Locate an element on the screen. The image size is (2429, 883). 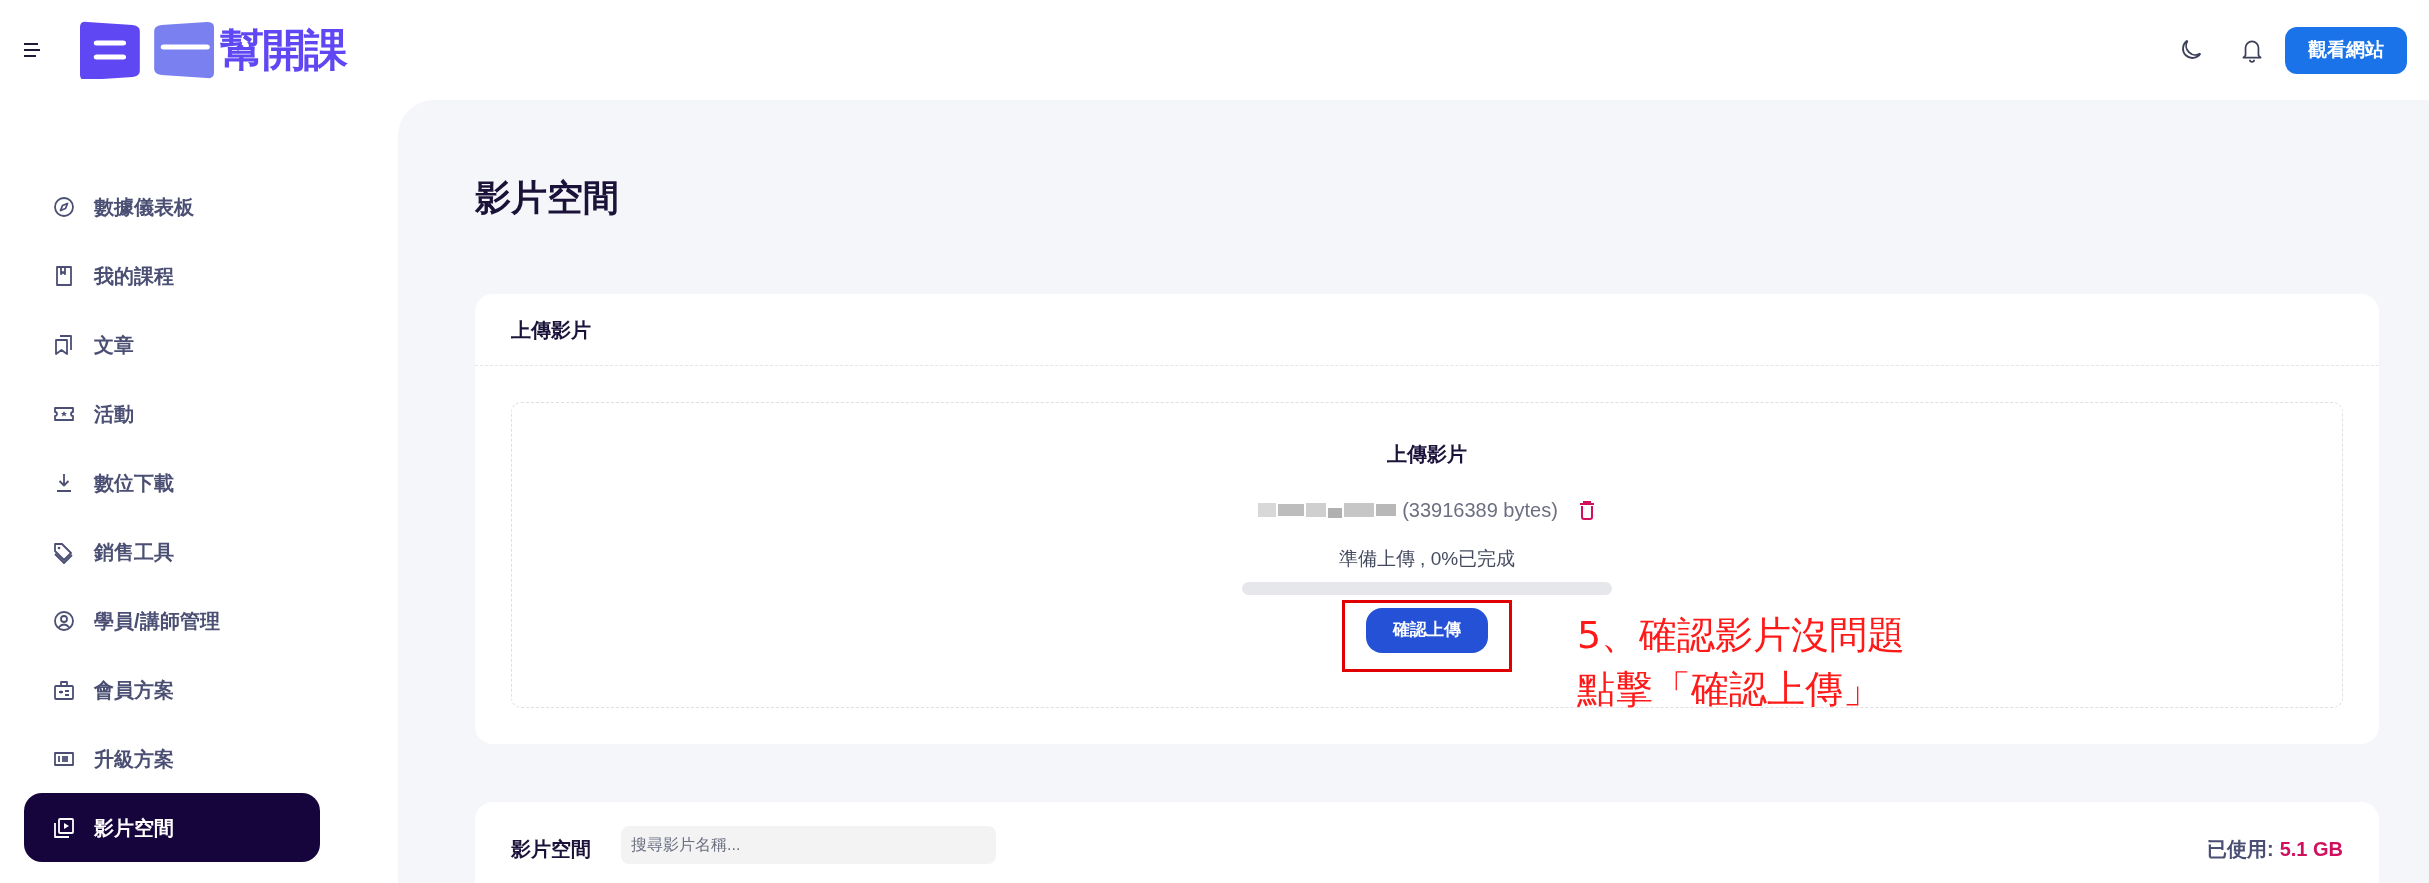
video-play-icon is located at coordinates (64, 827).